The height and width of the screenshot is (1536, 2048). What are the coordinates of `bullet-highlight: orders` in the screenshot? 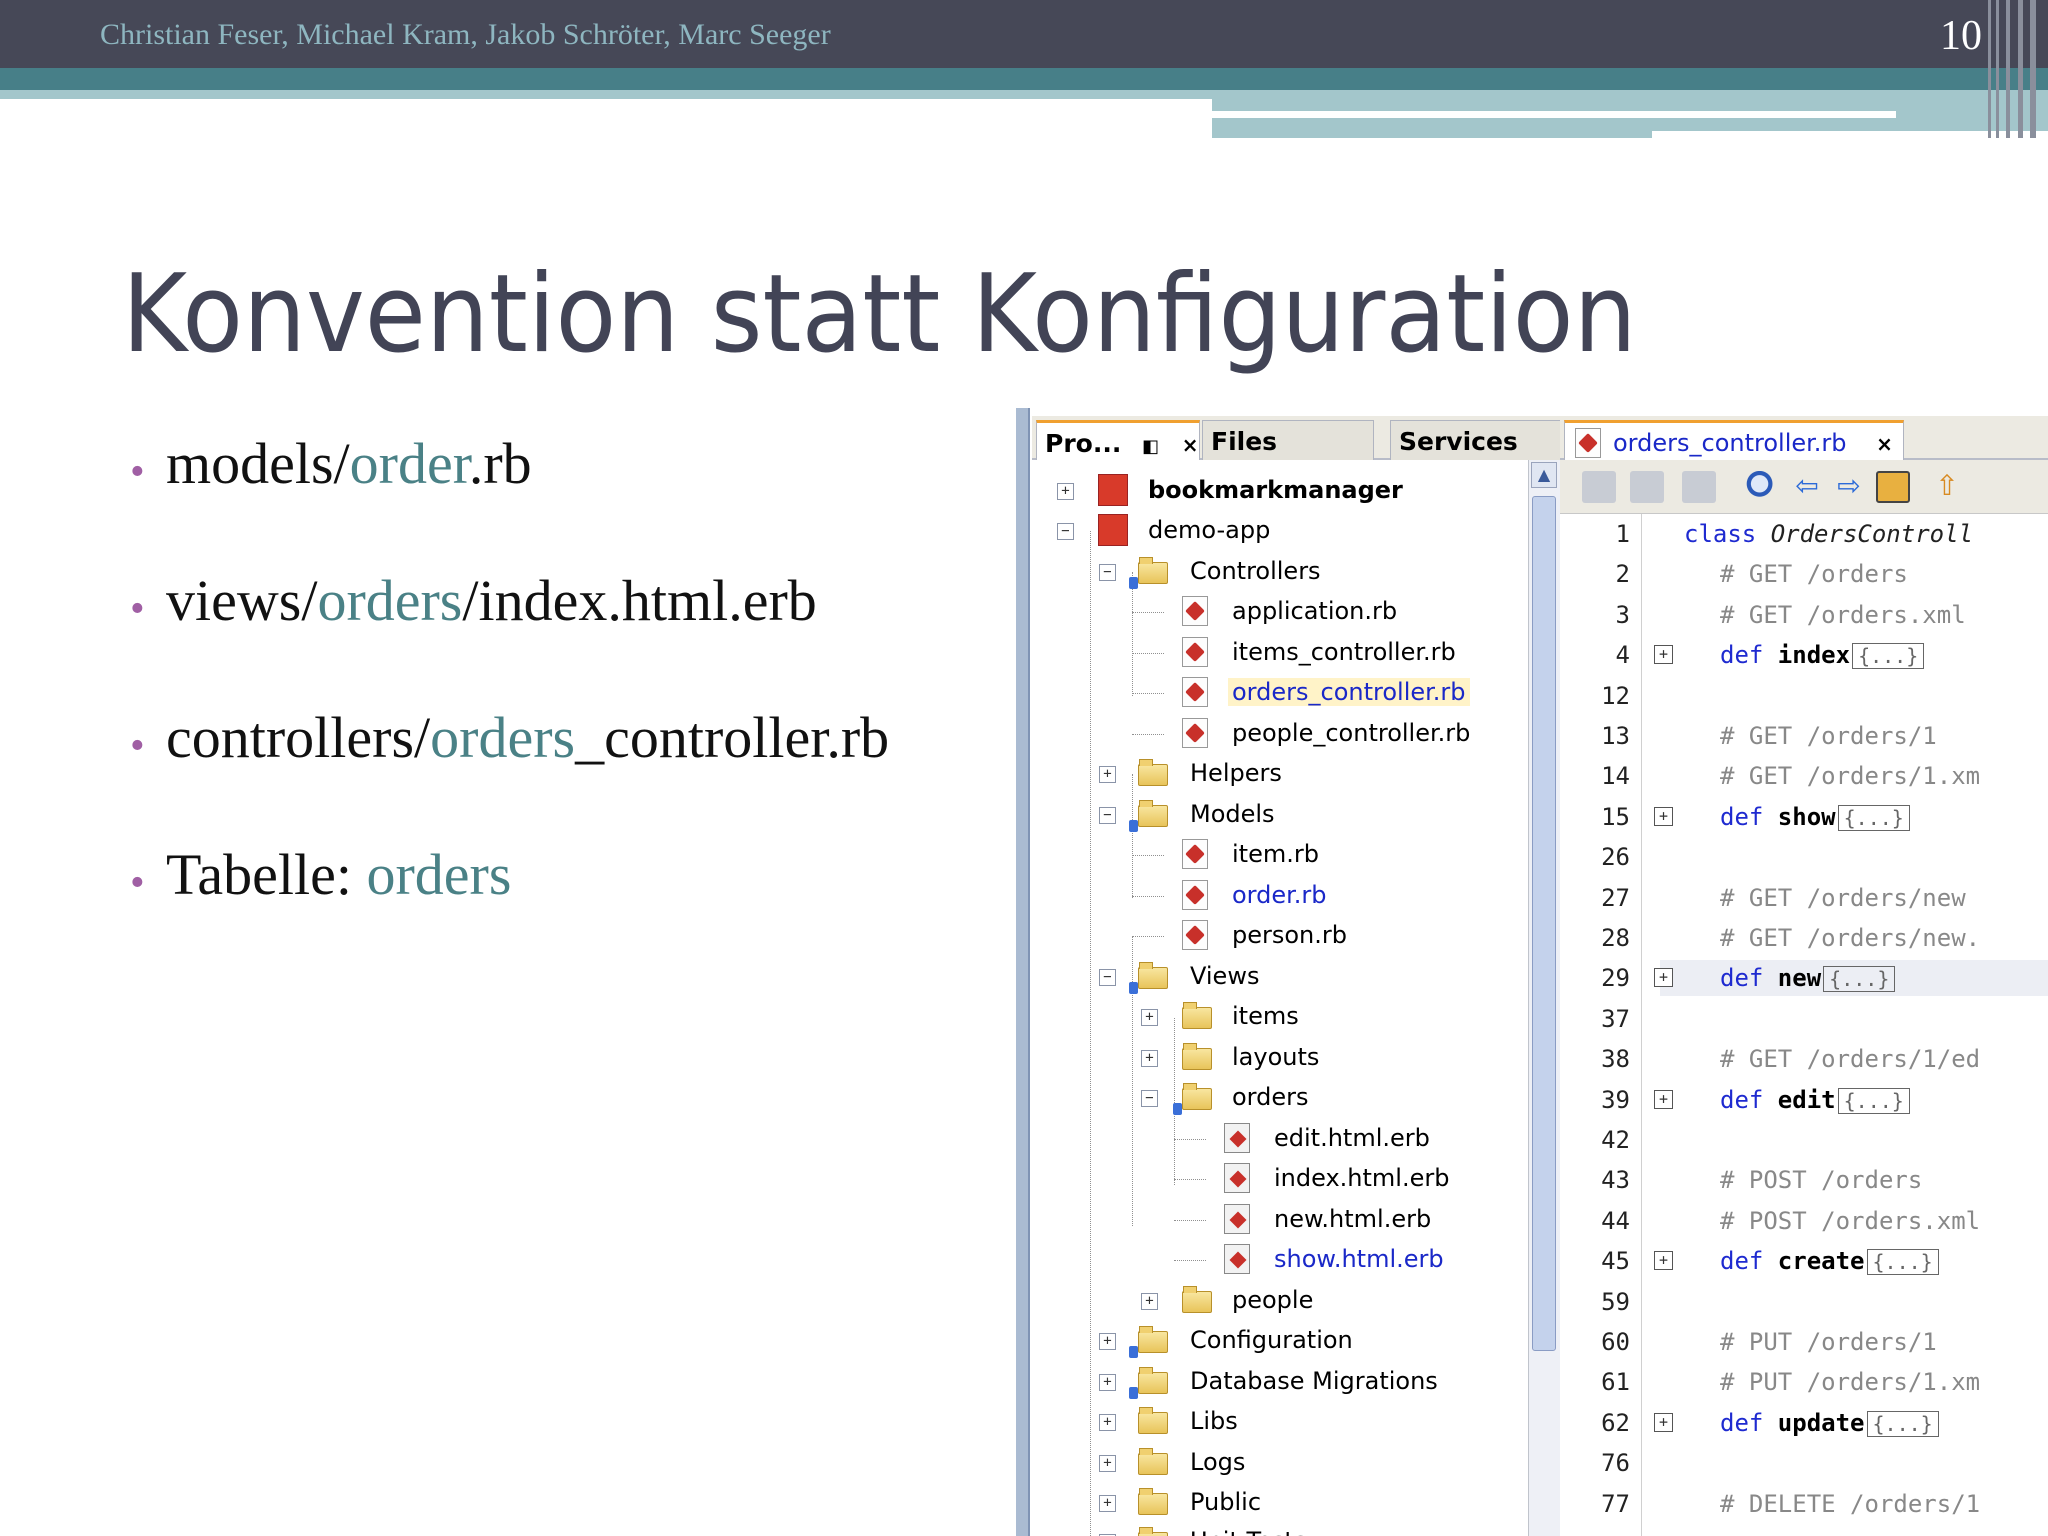 It's located at (390, 600).